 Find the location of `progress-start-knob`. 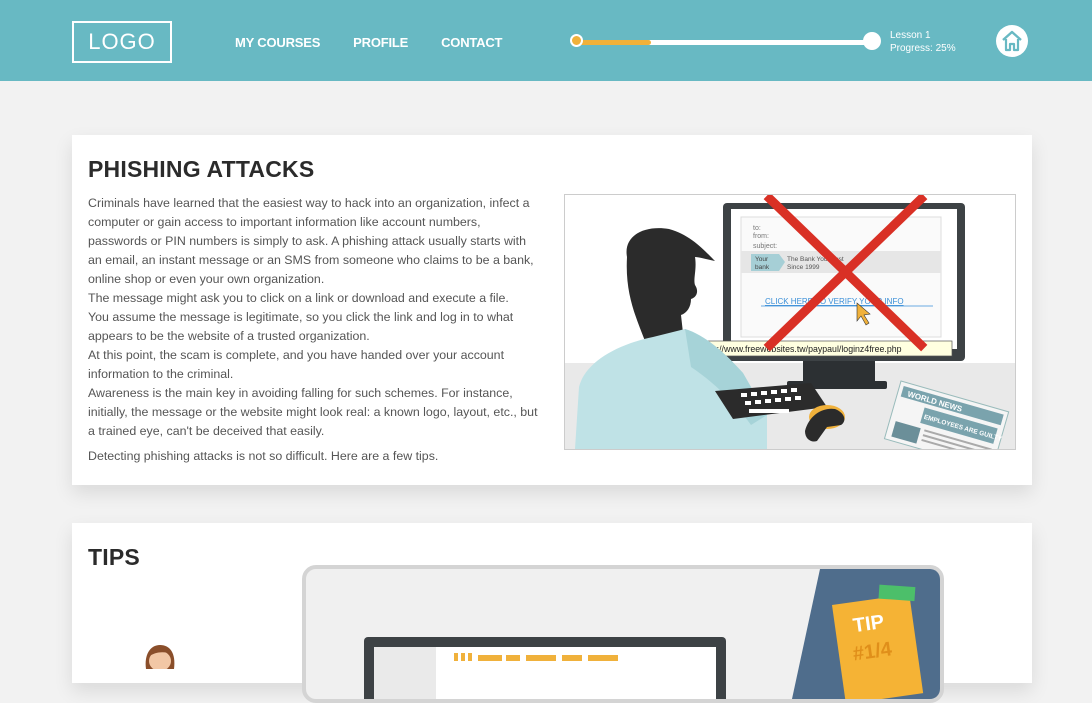

progress-start-knob is located at coordinates (576, 40).